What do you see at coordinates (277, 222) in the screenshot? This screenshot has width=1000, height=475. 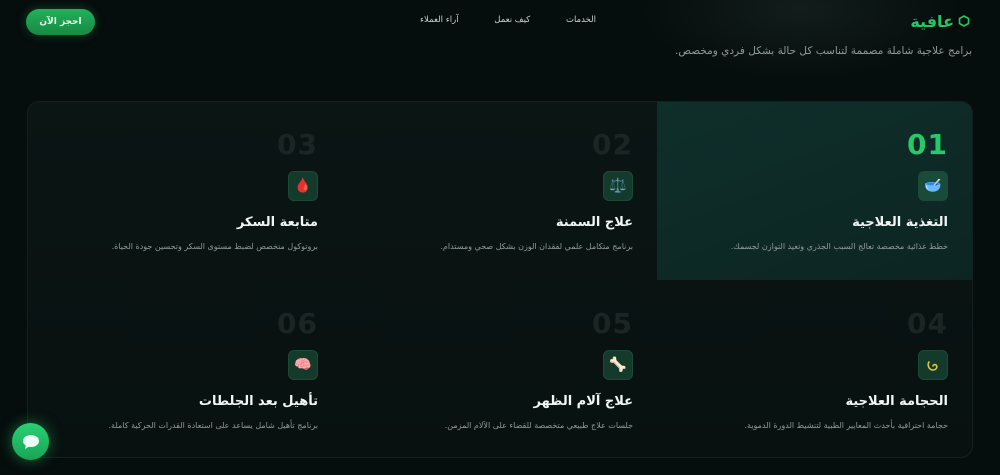 I see `service-title: متابعة السكر` at bounding box center [277, 222].